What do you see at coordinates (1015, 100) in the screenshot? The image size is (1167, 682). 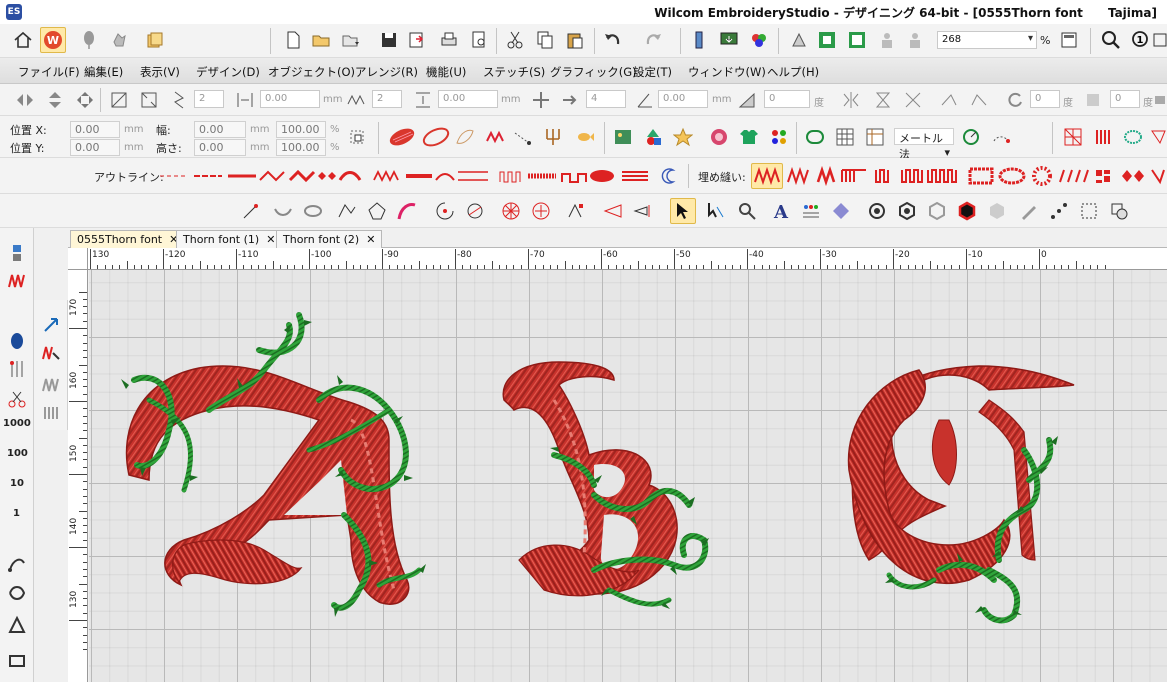 I see `rotate-icon` at bounding box center [1015, 100].